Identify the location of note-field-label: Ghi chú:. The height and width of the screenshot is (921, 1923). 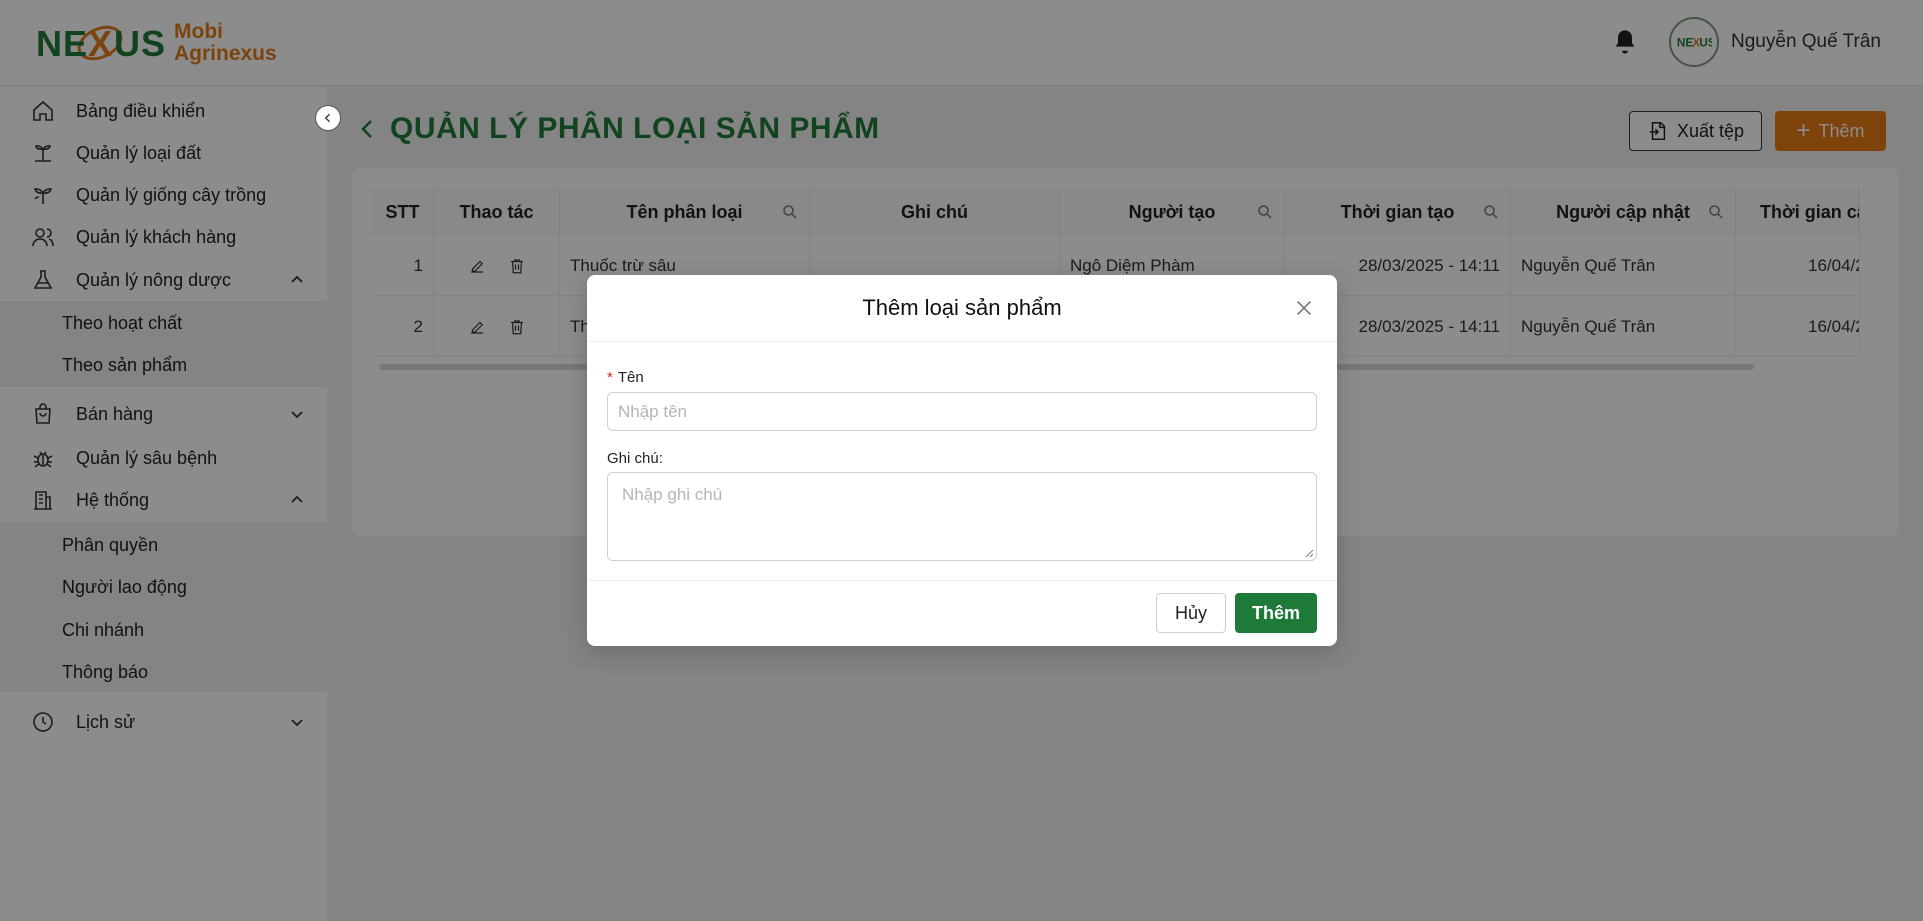
(635, 458).